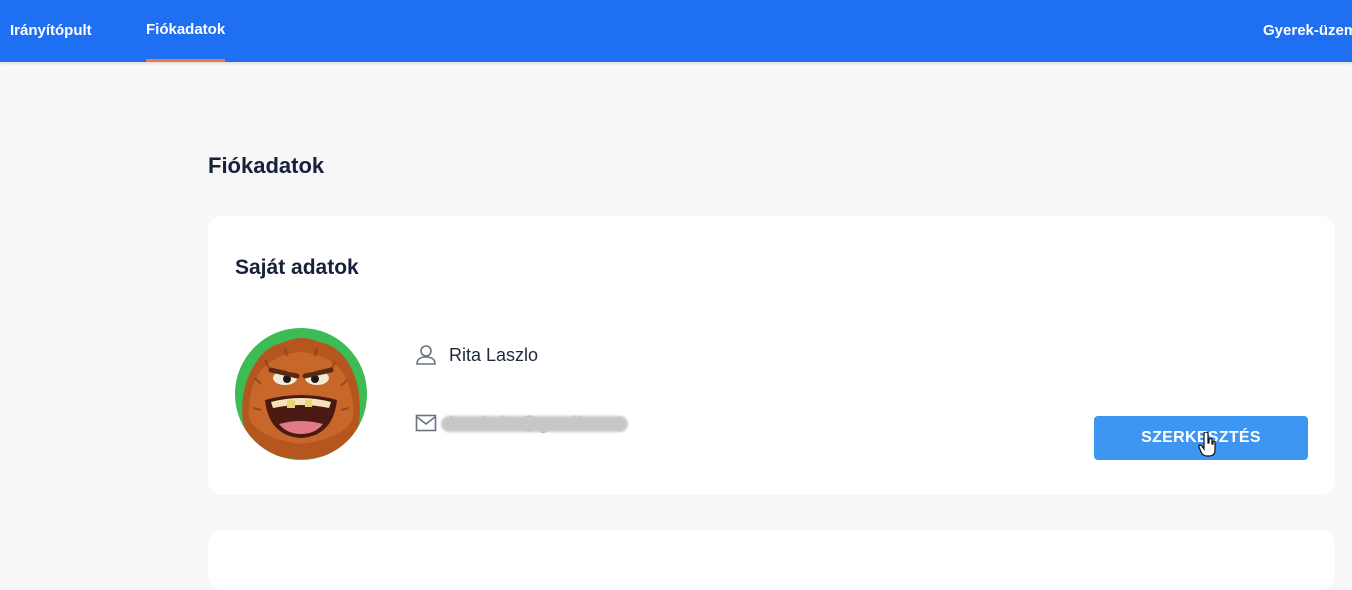 This screenshot has width=1352, height=590. I want to click on name-row: Rita Laszlo, so click(476, 355).